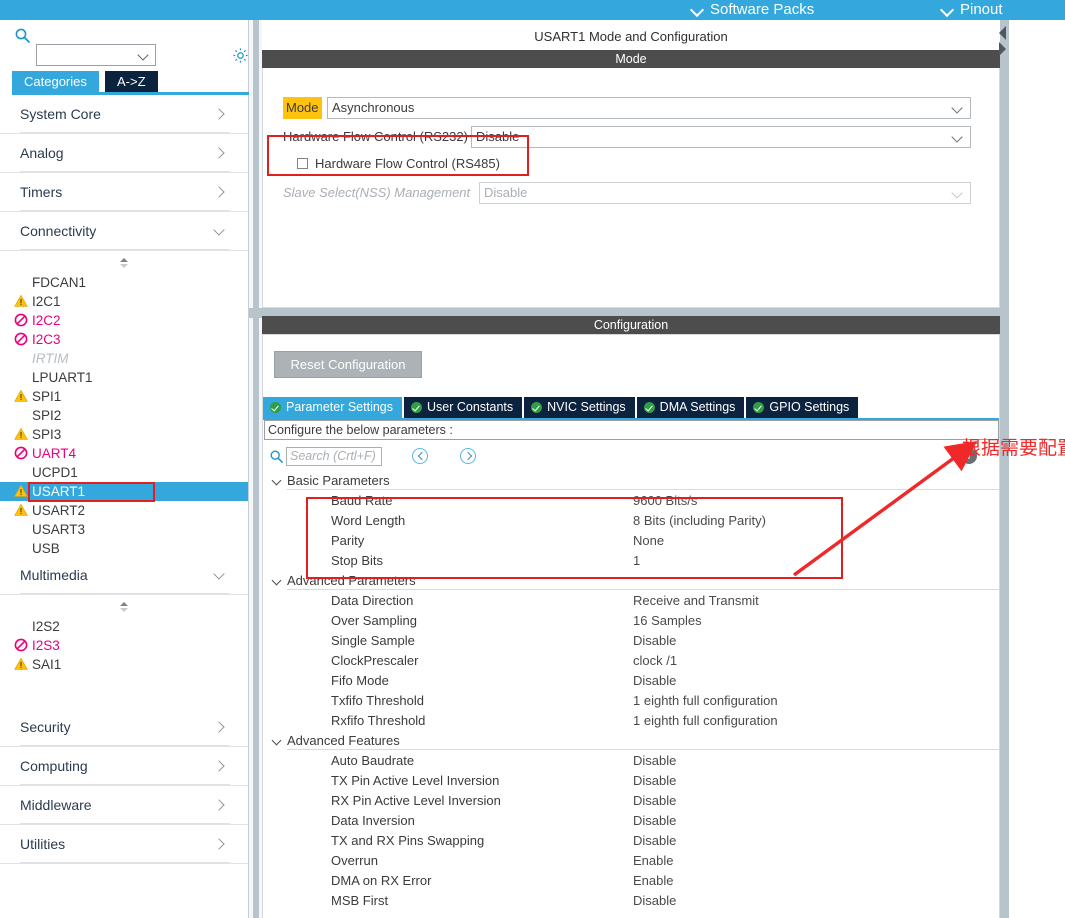  I want to click on tab-parameter-settings: Parameter Settings, so click(332, 407).